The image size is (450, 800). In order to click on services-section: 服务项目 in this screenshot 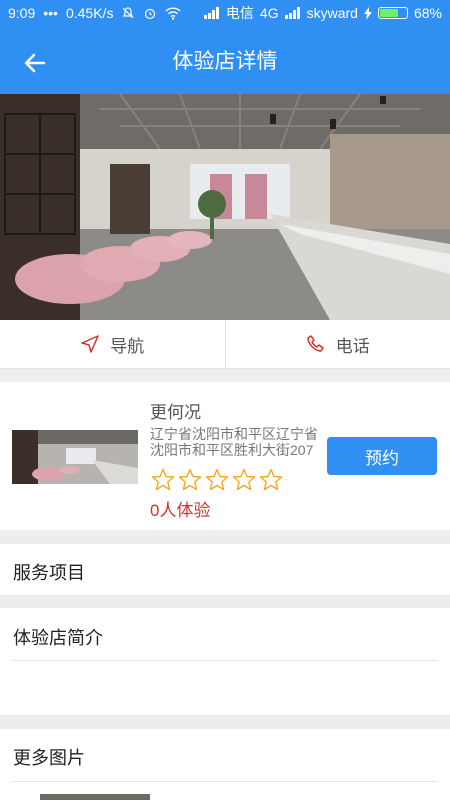, I will do `click(225, 569)`.